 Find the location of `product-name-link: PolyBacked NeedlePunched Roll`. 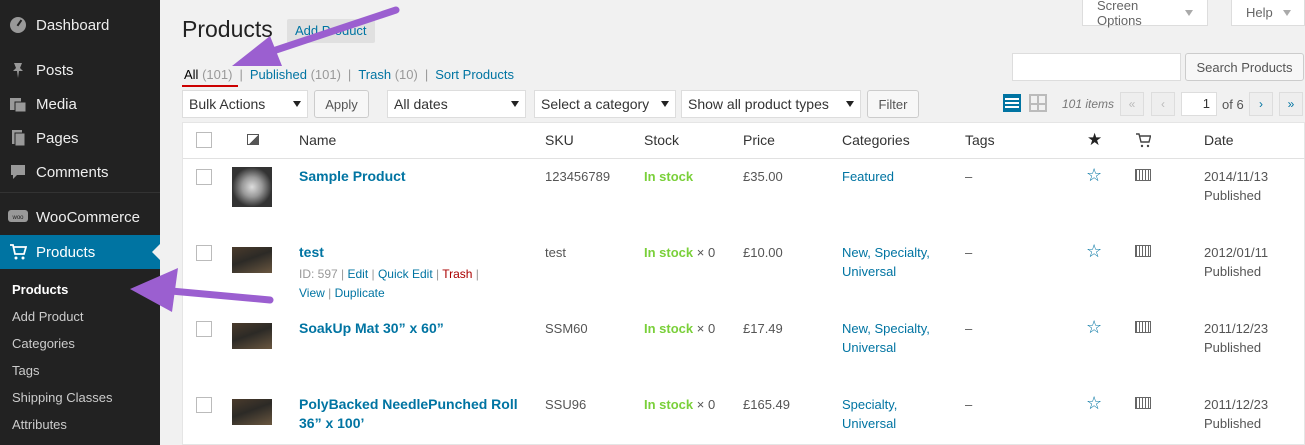

product-name-link: PolyBacked NeedlePunched Roll is located at coordinates (408, 404).